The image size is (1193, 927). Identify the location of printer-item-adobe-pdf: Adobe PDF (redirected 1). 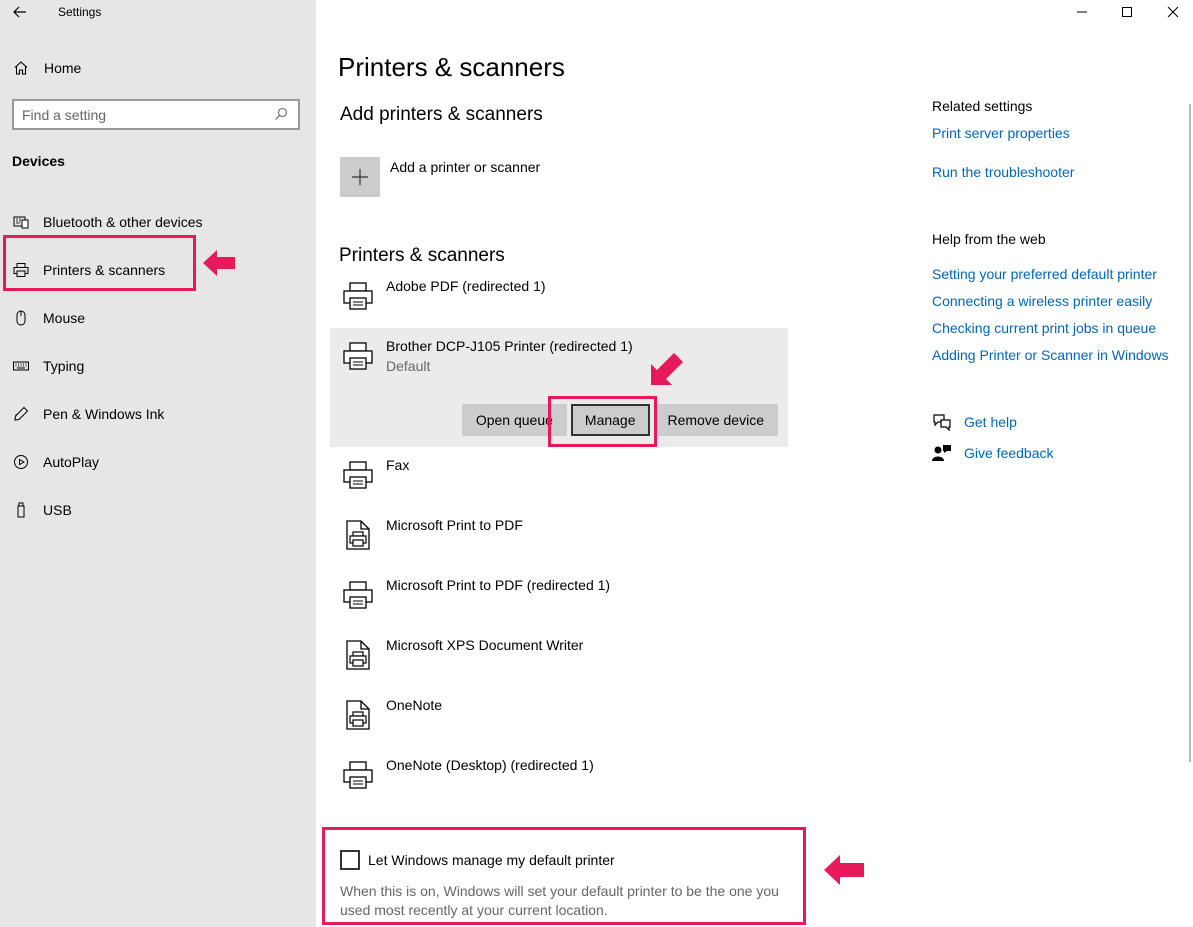
(559, 298).